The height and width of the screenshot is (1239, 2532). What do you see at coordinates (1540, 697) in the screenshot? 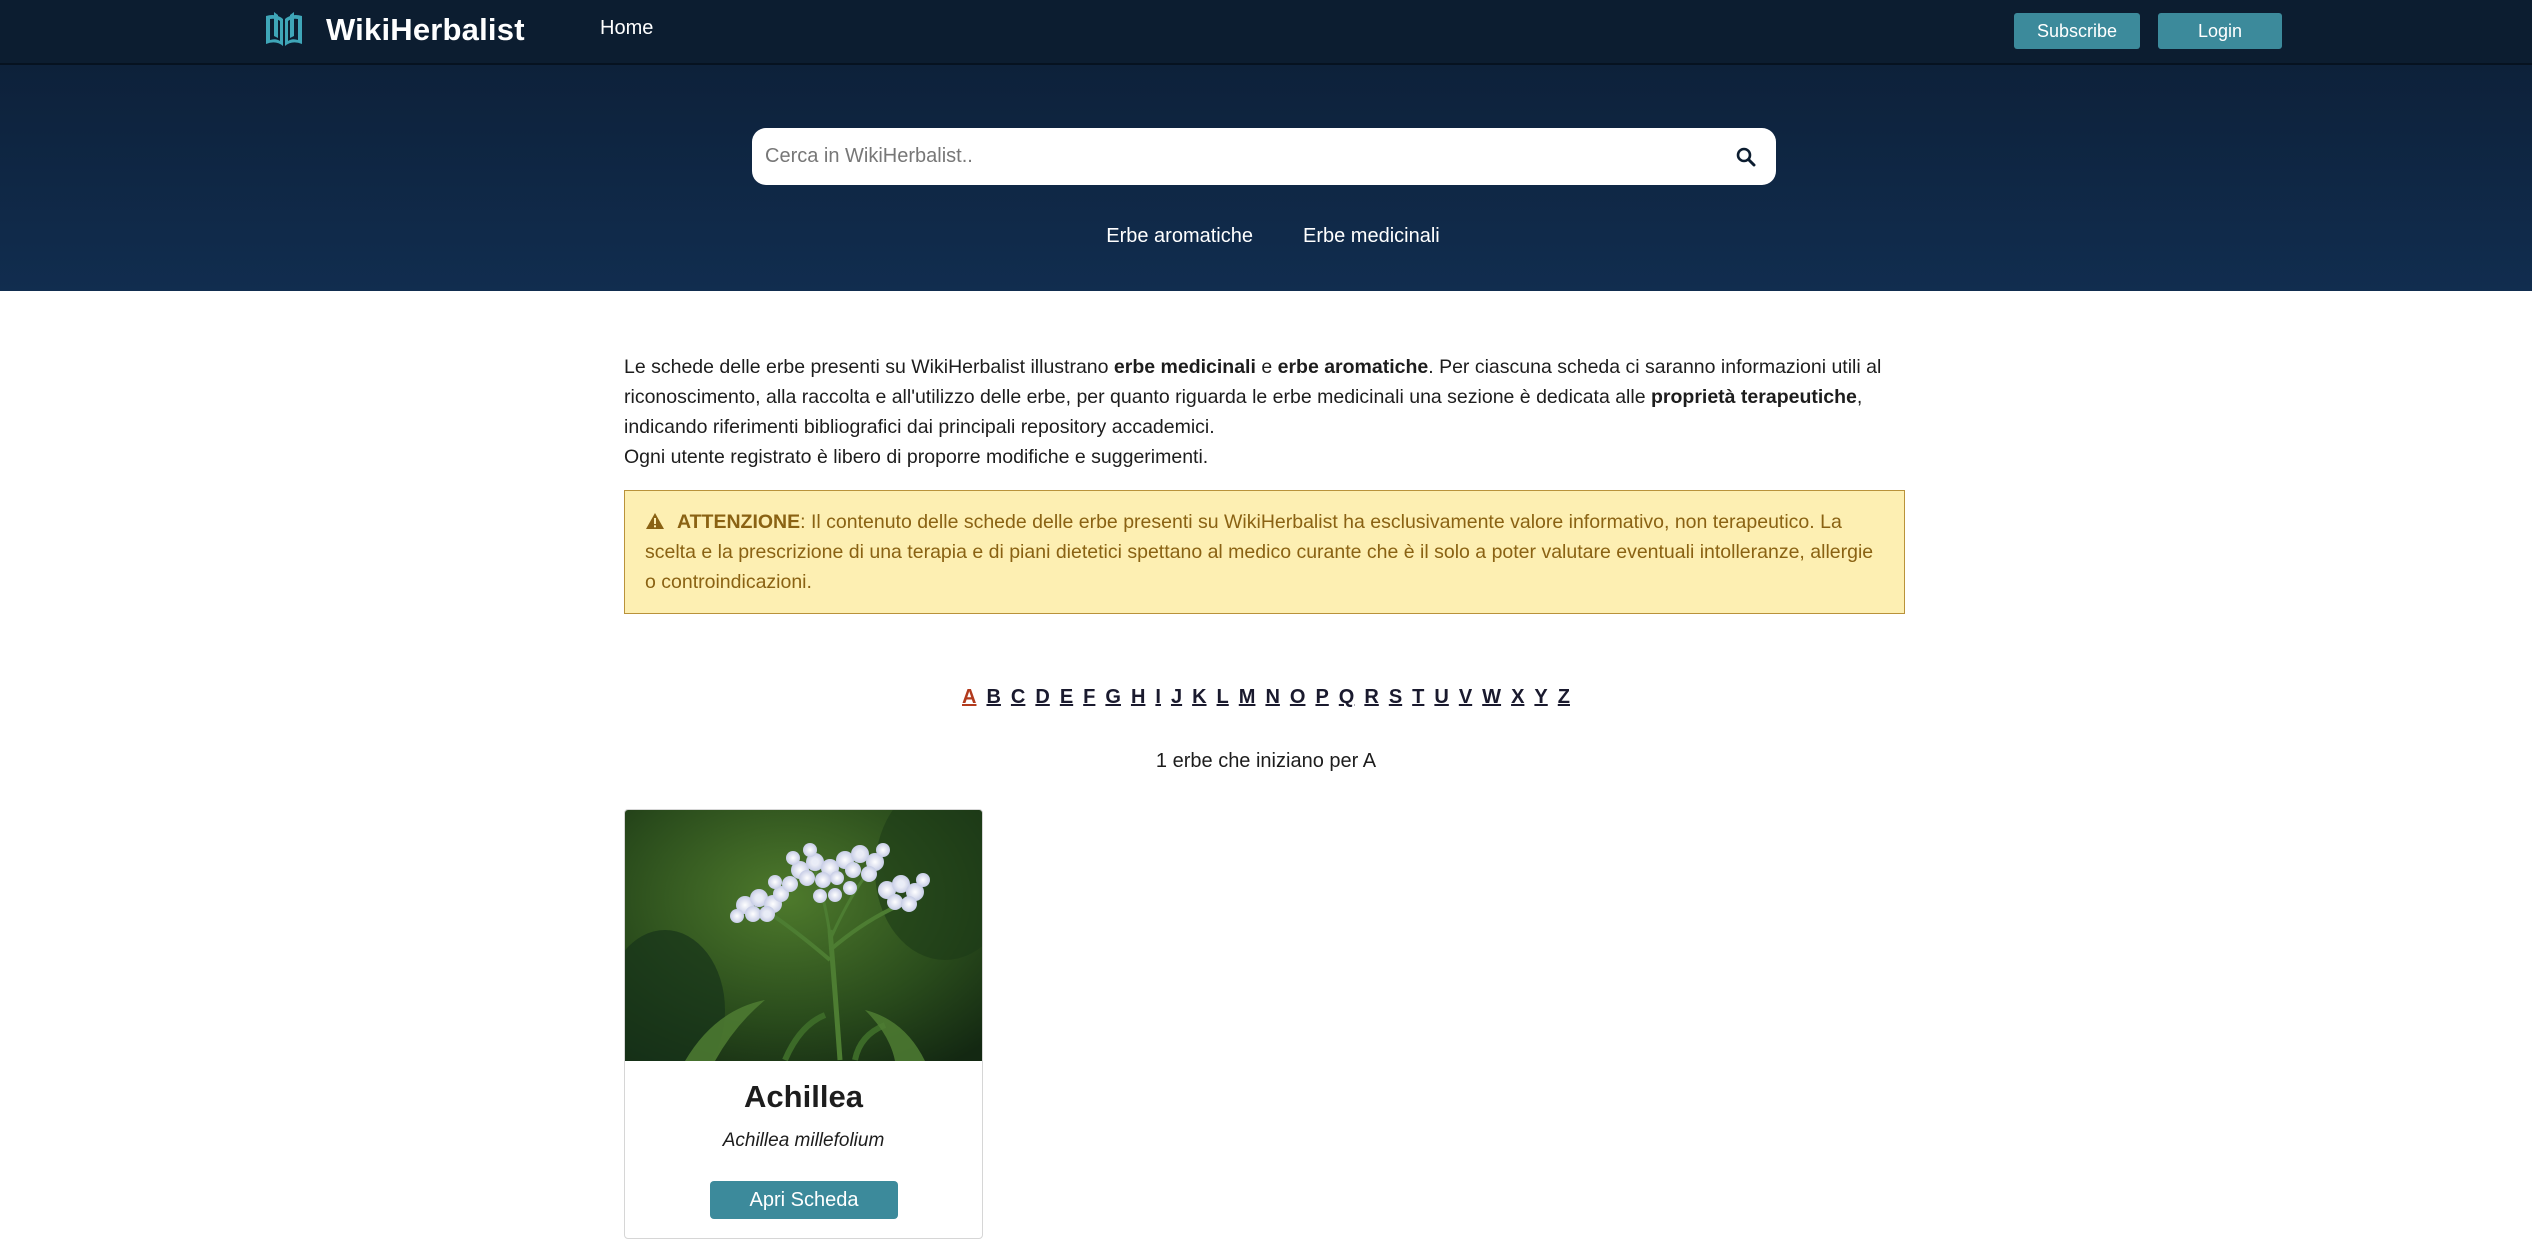
I see `alphabet-letter-y: Y` at bounding box center [1540, 697].